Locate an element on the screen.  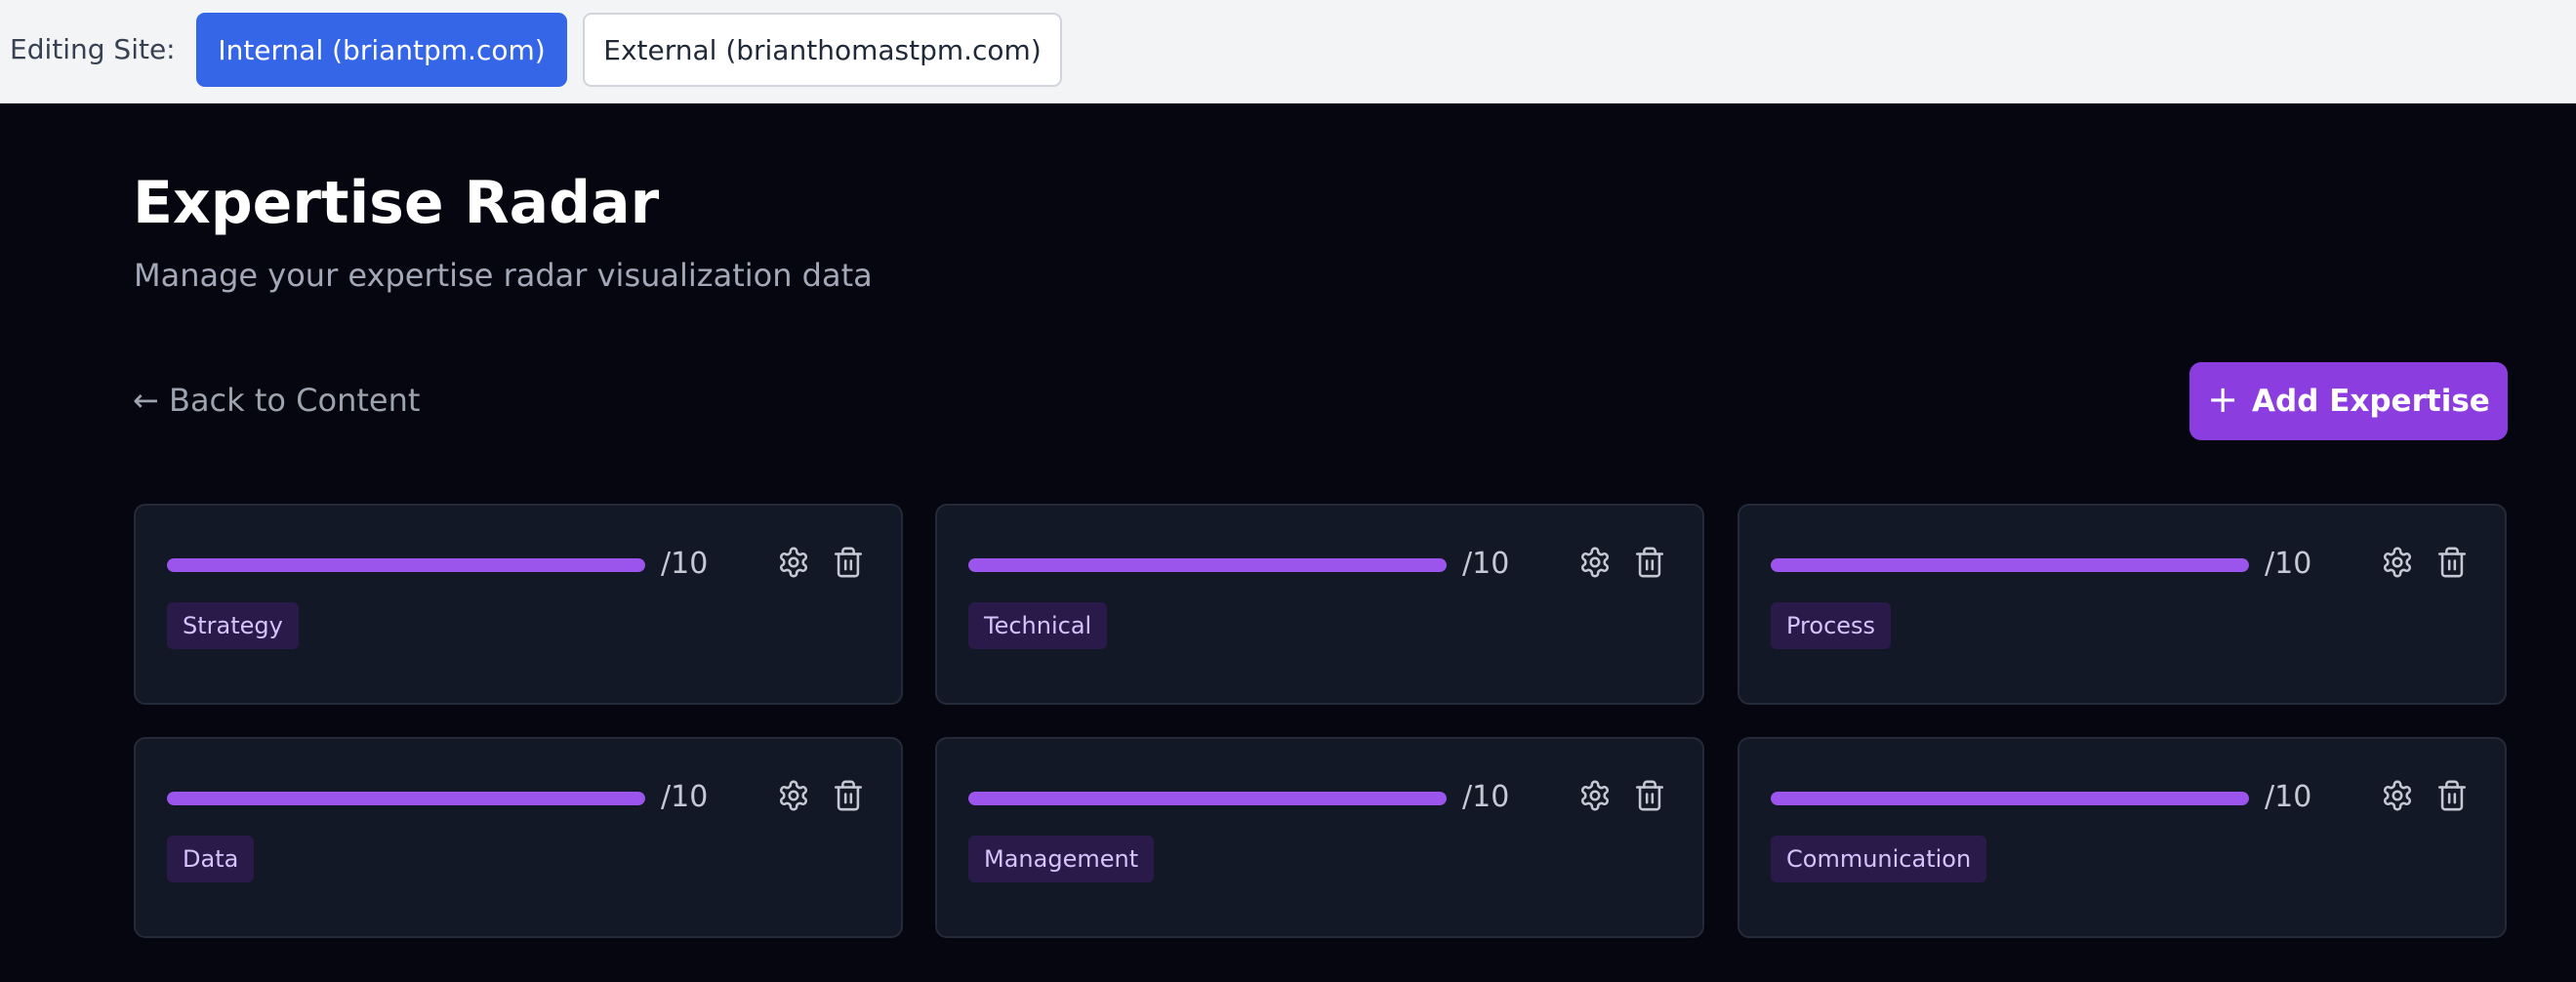
category-tag: Technical is located at coordinates (1038, 625).